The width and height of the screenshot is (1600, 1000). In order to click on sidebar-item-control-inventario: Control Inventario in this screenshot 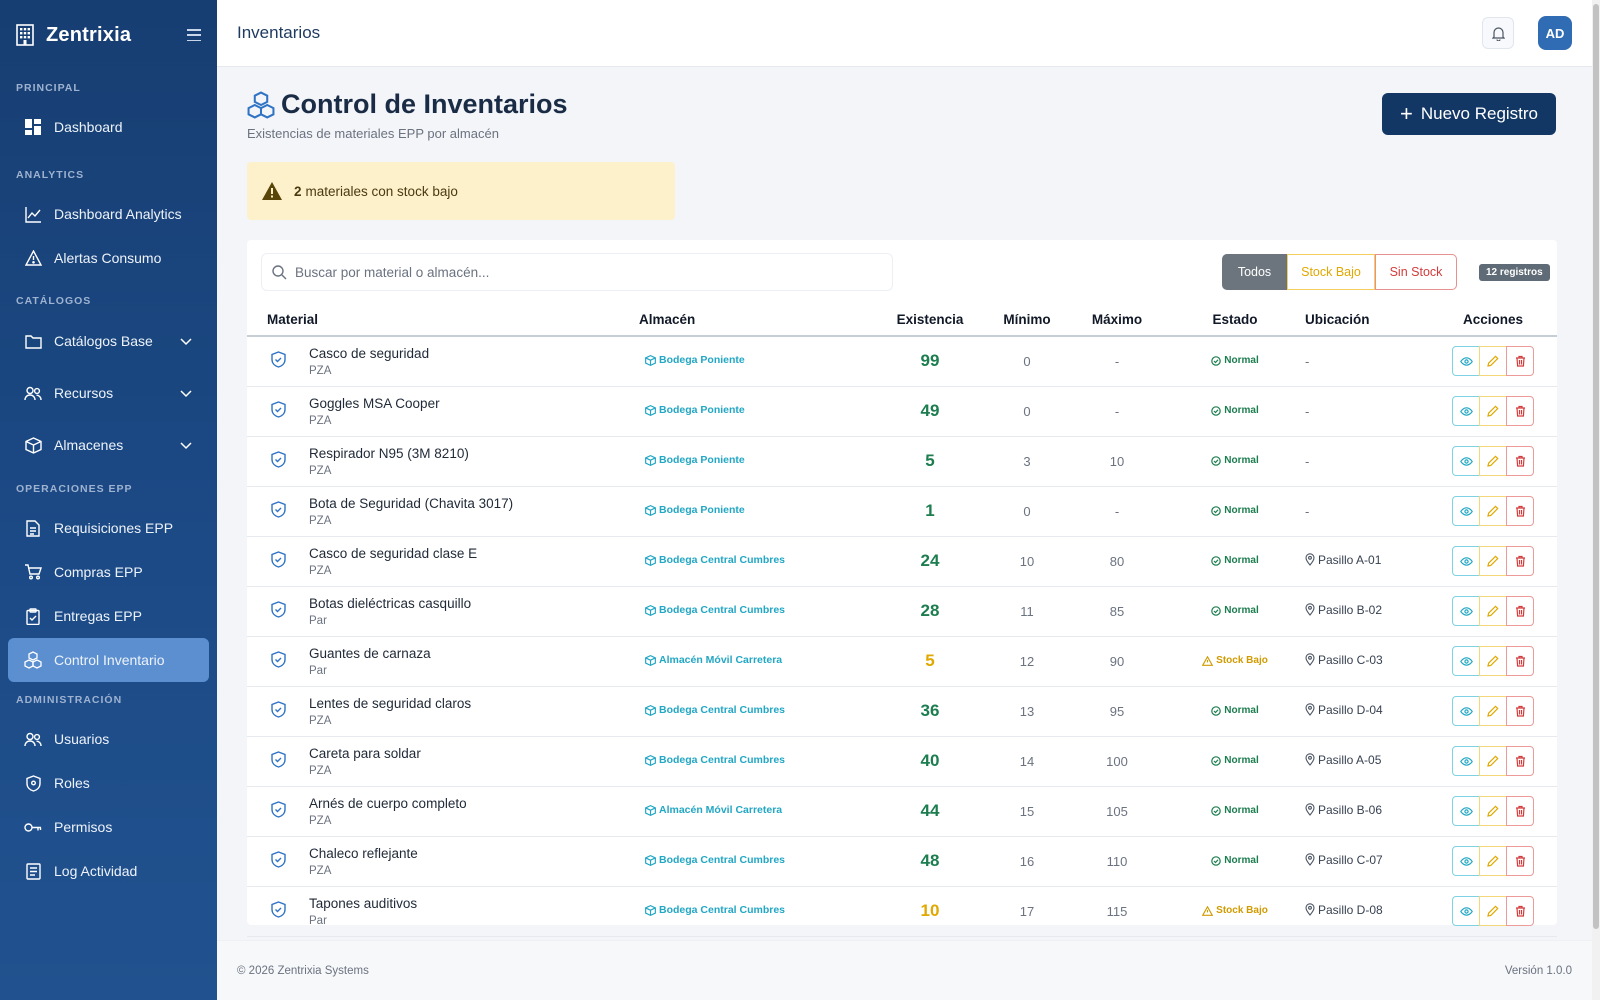, I will do `click(108, 660)`.